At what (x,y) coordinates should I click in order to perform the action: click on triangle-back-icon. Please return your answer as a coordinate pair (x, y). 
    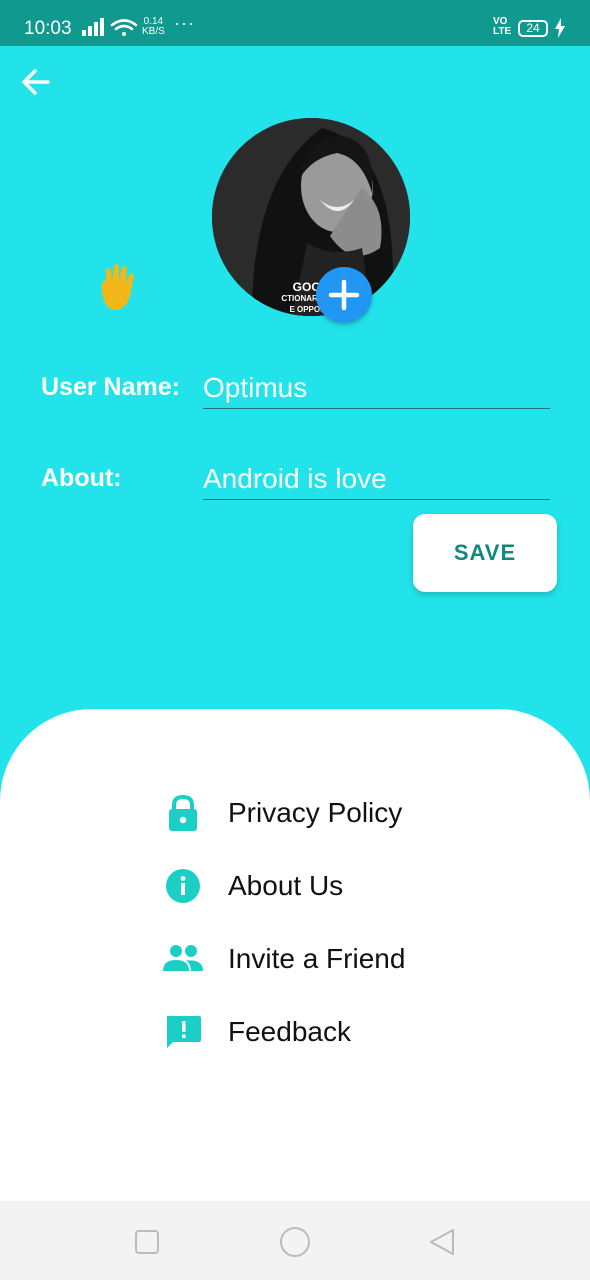
    Looking at the image, I should click on (442, 1242).